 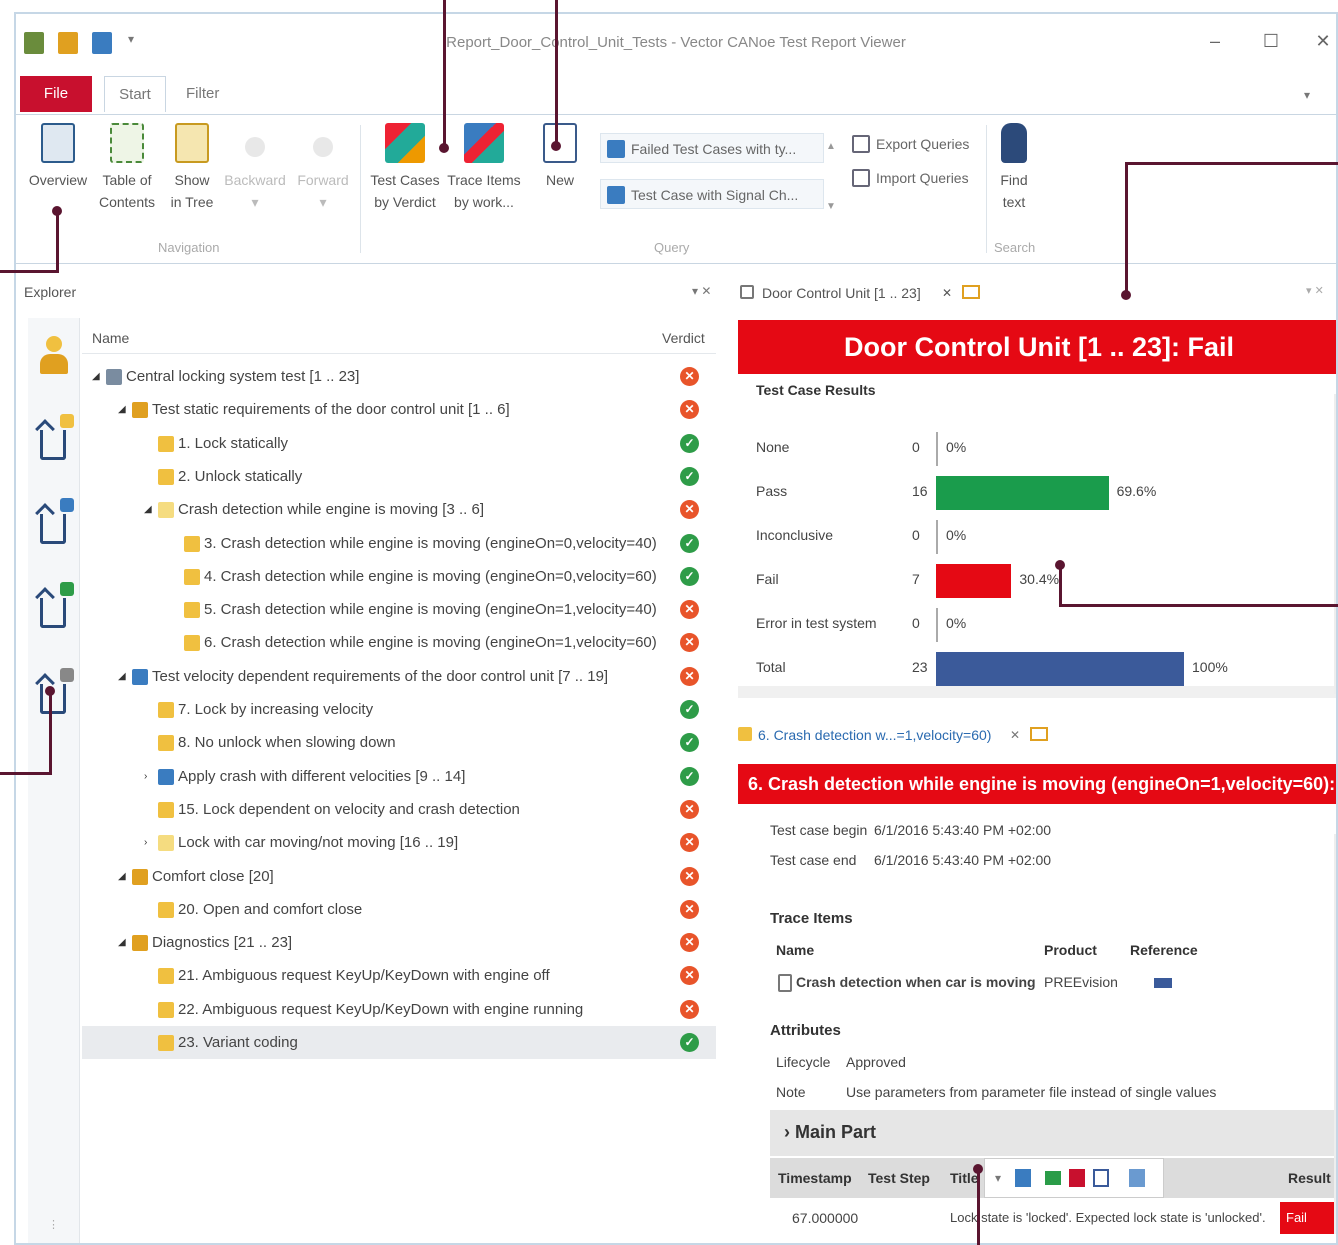 I want to click on report1-vertical-scrollbar, so click(x=1335, y=544).